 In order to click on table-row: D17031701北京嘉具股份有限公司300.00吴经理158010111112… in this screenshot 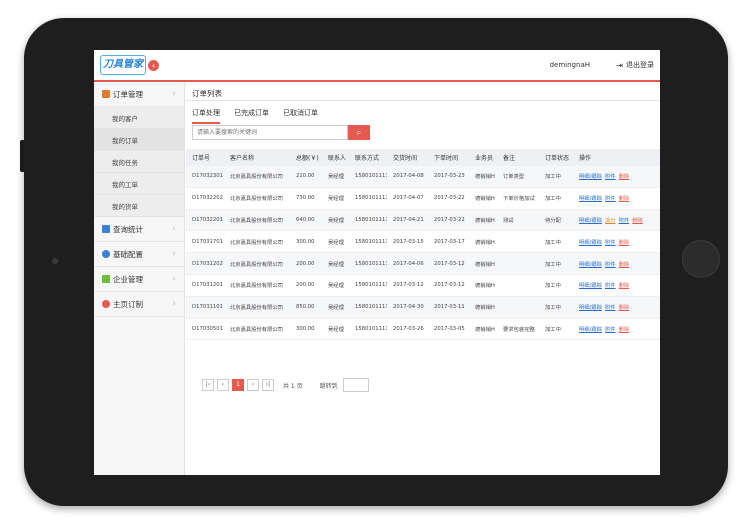, I will do `click(423, 242)`.